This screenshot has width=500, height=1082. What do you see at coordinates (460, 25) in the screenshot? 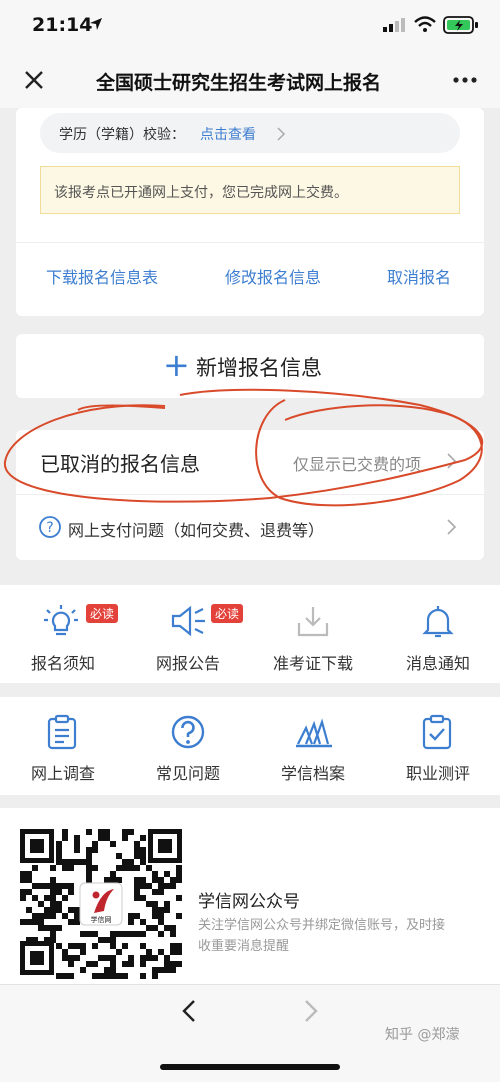
I see `battery-icon` at bounding box center [460, 25].